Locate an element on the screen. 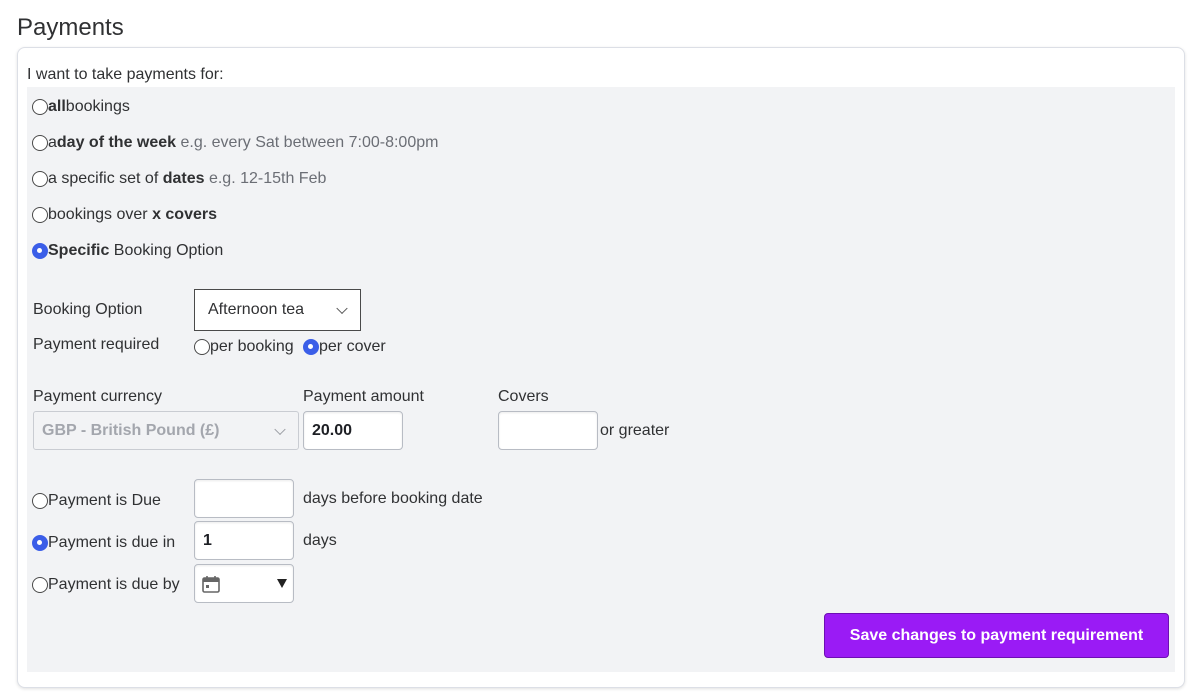  option-covers-bold: x covers is located at coordinates (184, 214).